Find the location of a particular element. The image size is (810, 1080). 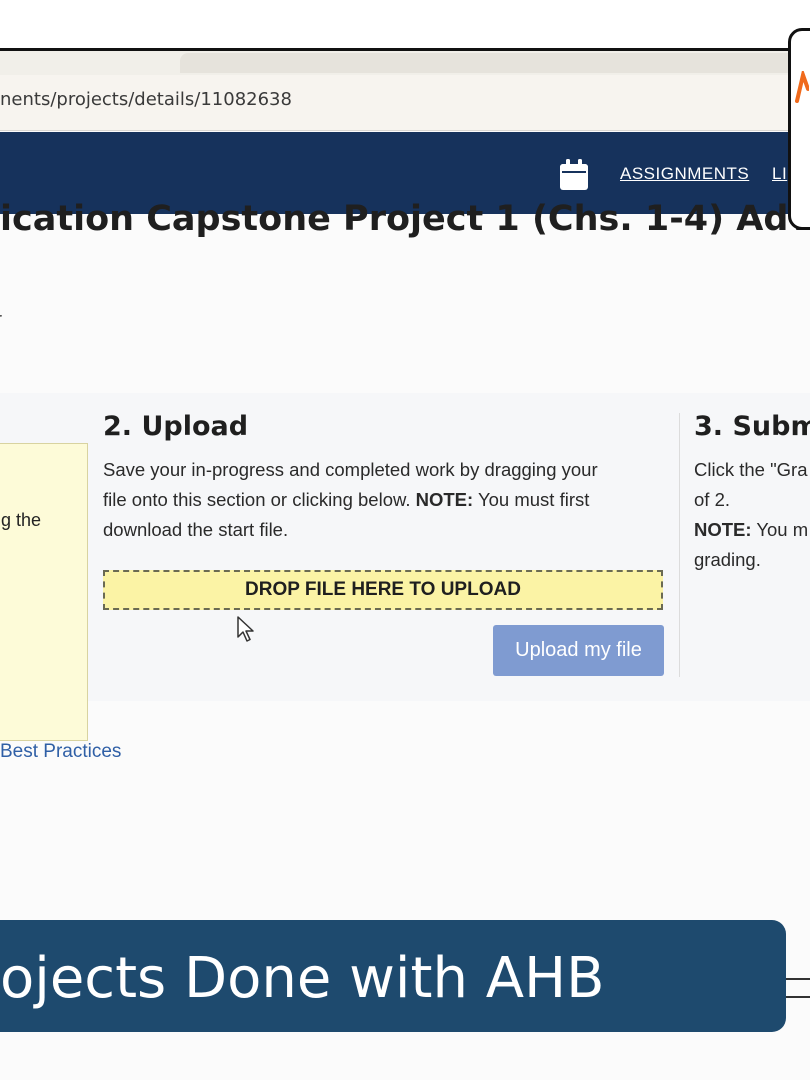

step-divider is located at coordinates (679, 545).